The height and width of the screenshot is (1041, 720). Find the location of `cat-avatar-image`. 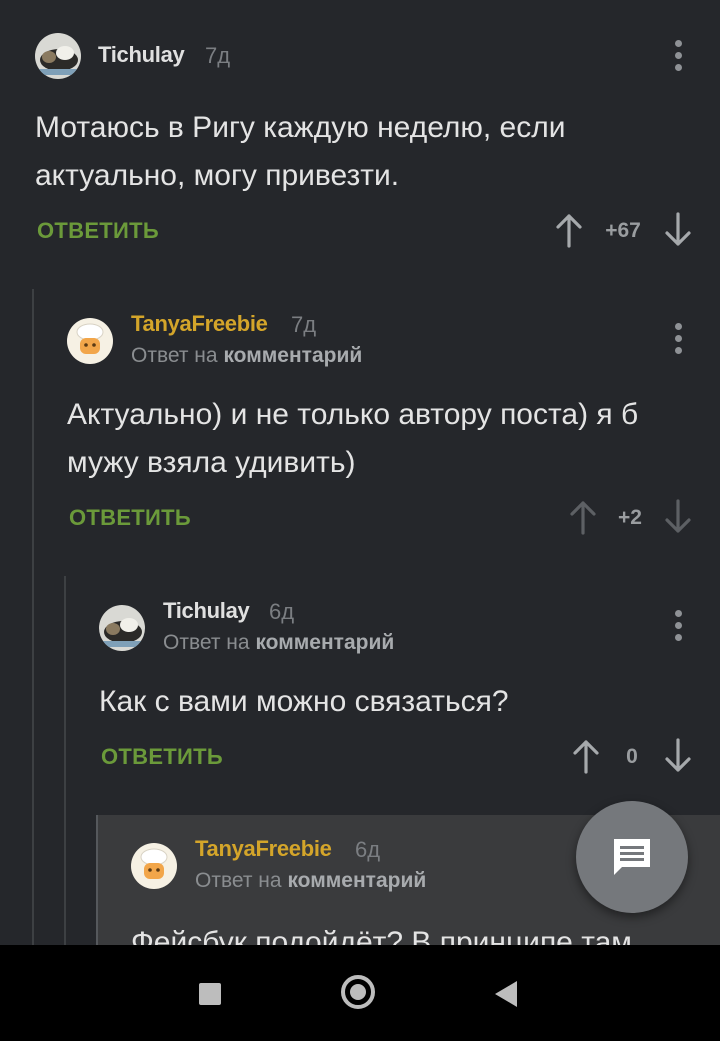

cat-avatar-image is located at coordinates (122, 628).